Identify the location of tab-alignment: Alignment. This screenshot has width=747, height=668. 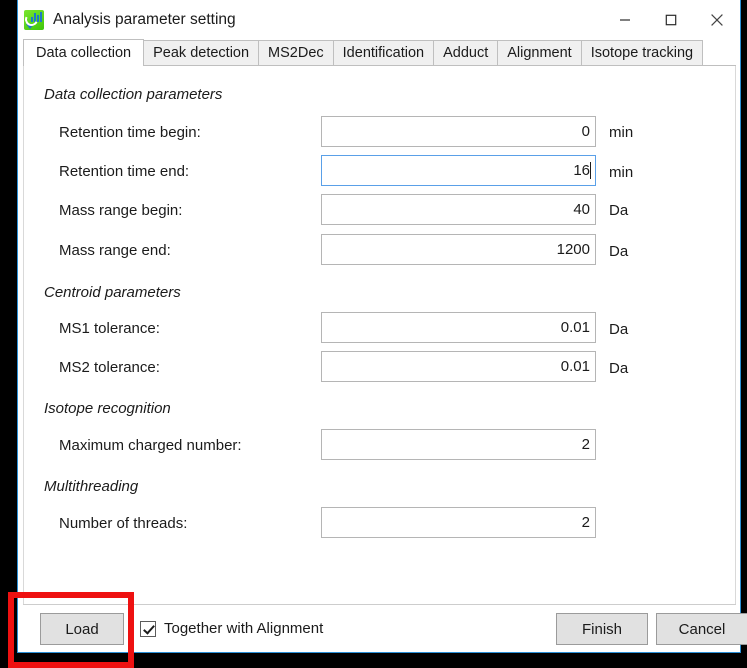
(539, 53).